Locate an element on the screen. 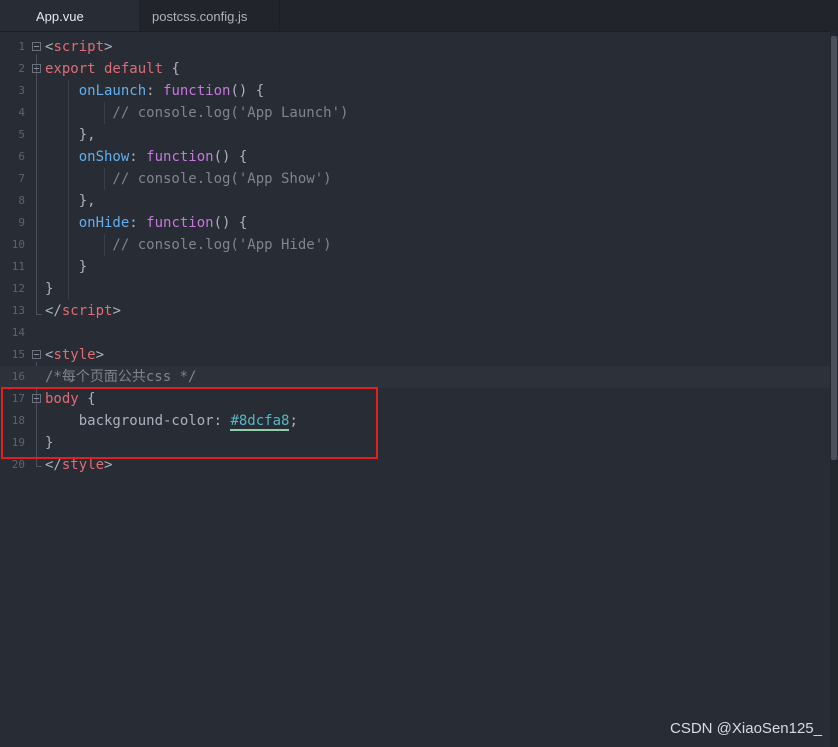 This screenshot has width=838, height=747. line-number: 6 is located at coordinates (21, 156).